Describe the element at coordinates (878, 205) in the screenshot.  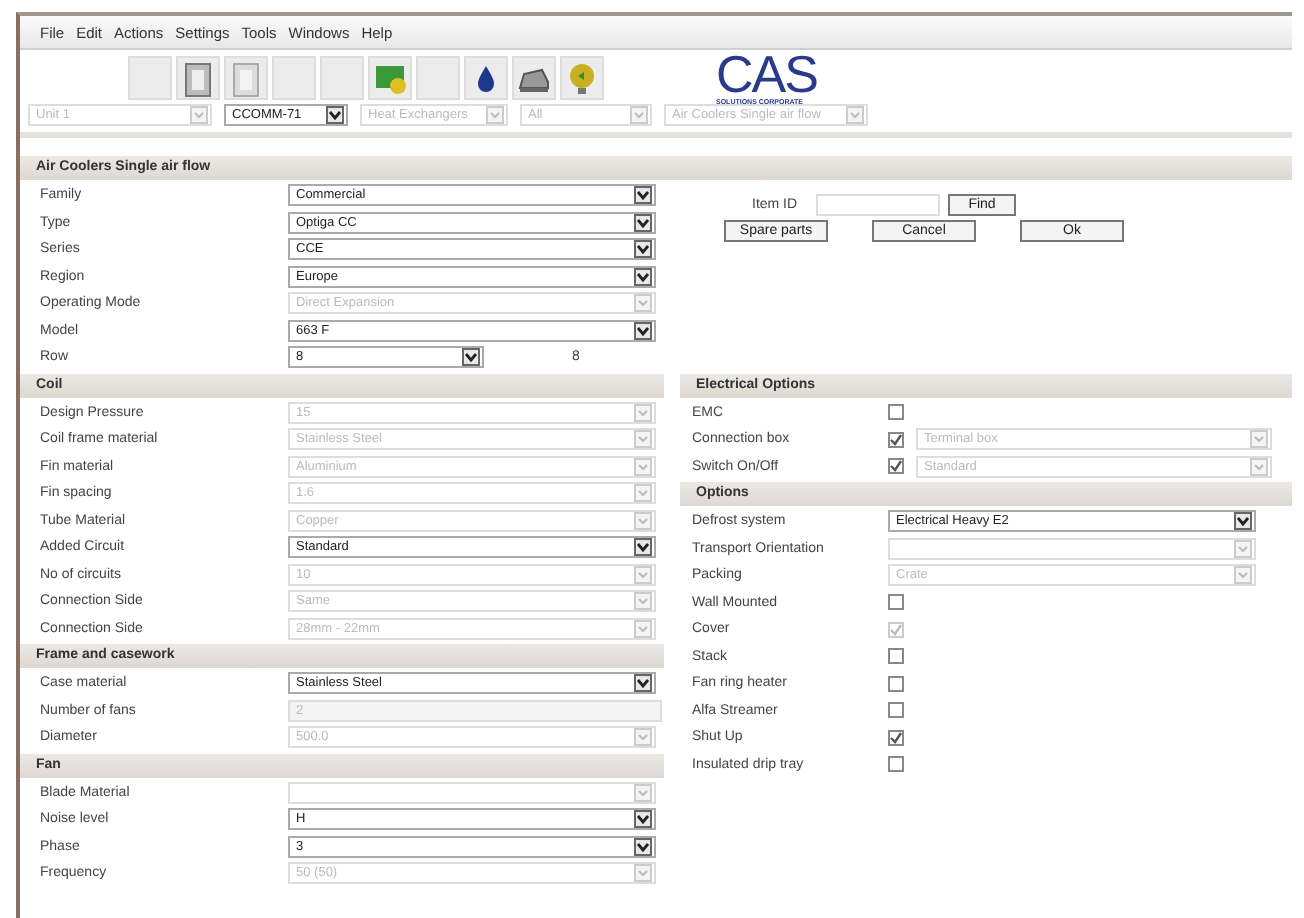
I see `input-field` at that location.